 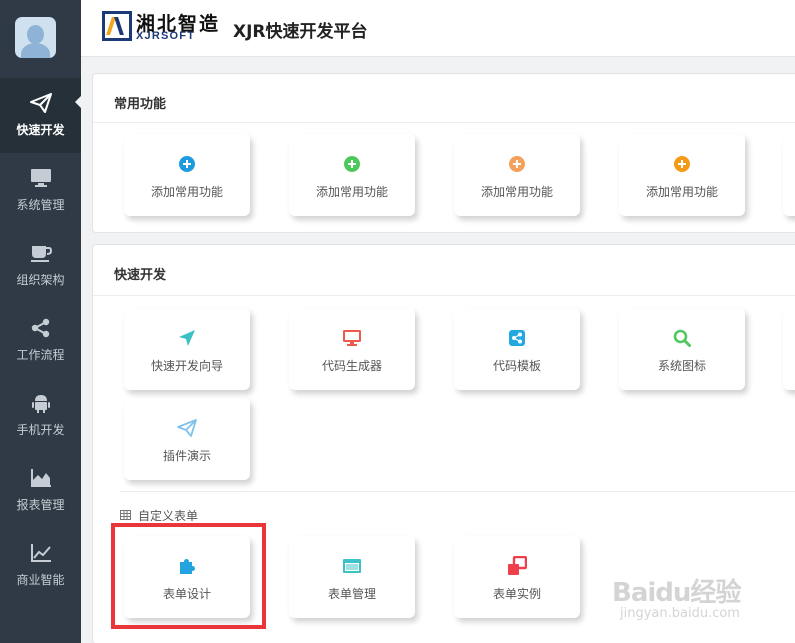 I want to click on card-label: 表单管理, so click(x=351, y=594).